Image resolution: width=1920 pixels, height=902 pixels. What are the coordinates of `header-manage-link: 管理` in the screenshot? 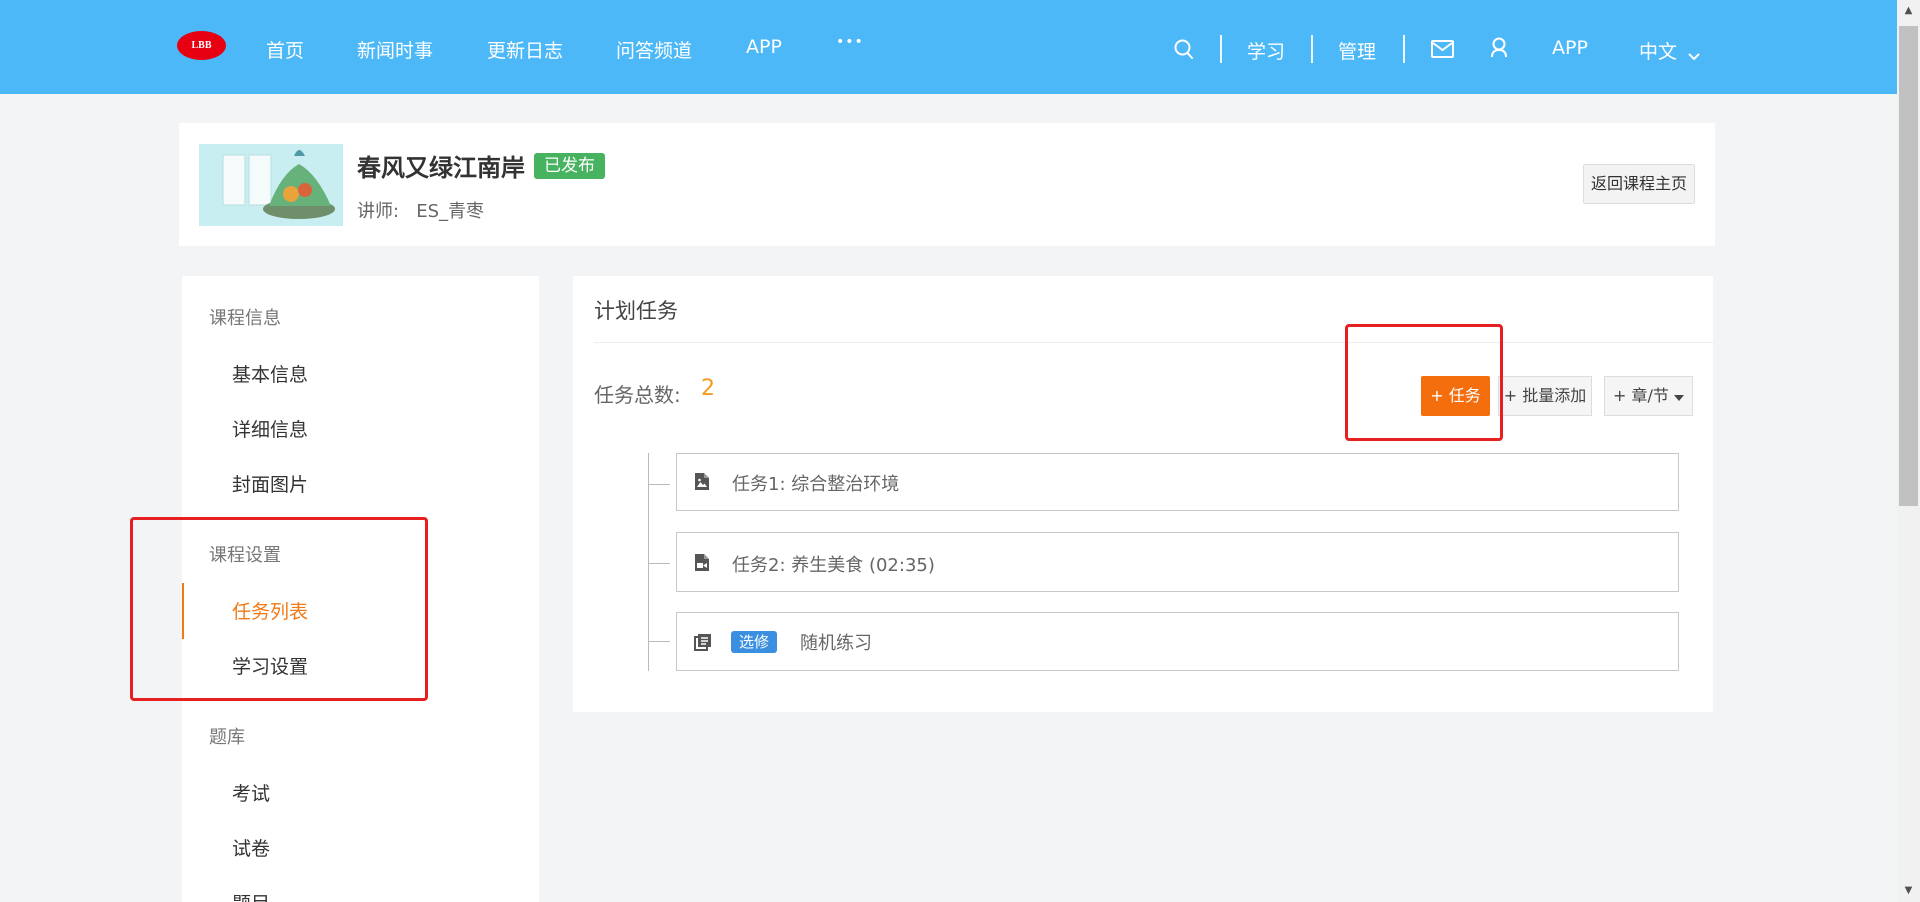 It's located at (1357, 50).